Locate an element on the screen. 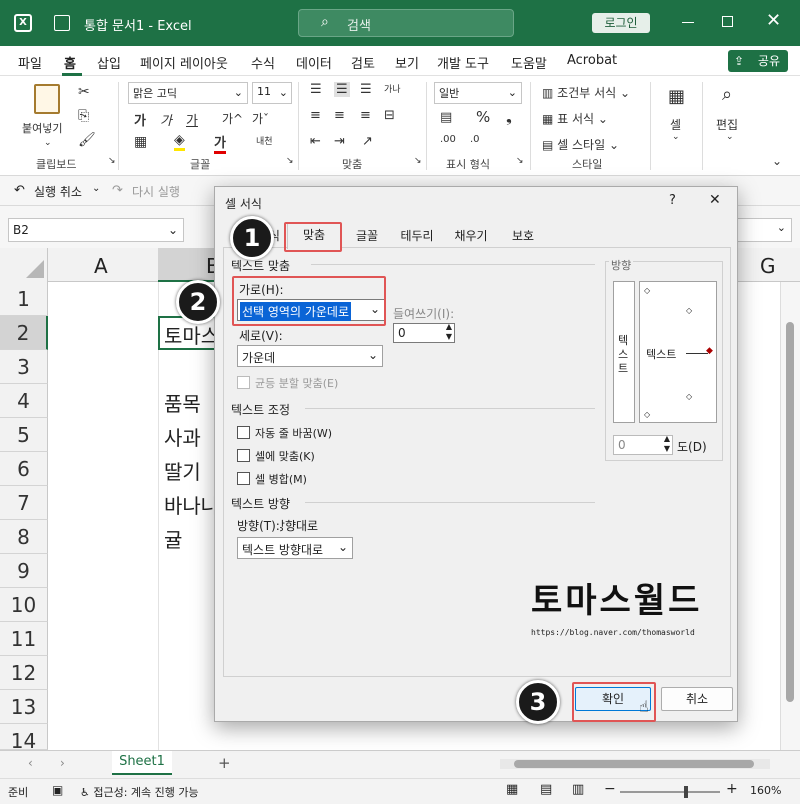 The height and width of the screenshot is (804, 800). row-header: 3 is located at coordinates (24, 367).